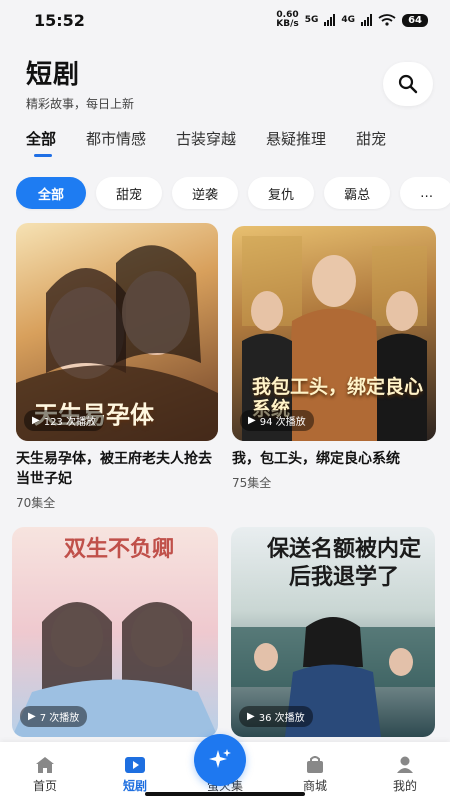 This screenshot has width=450, height=800. Describe the element at coordinates (357, 193) in the screenshot. I see `chip-ceo: 霸总` at that location.